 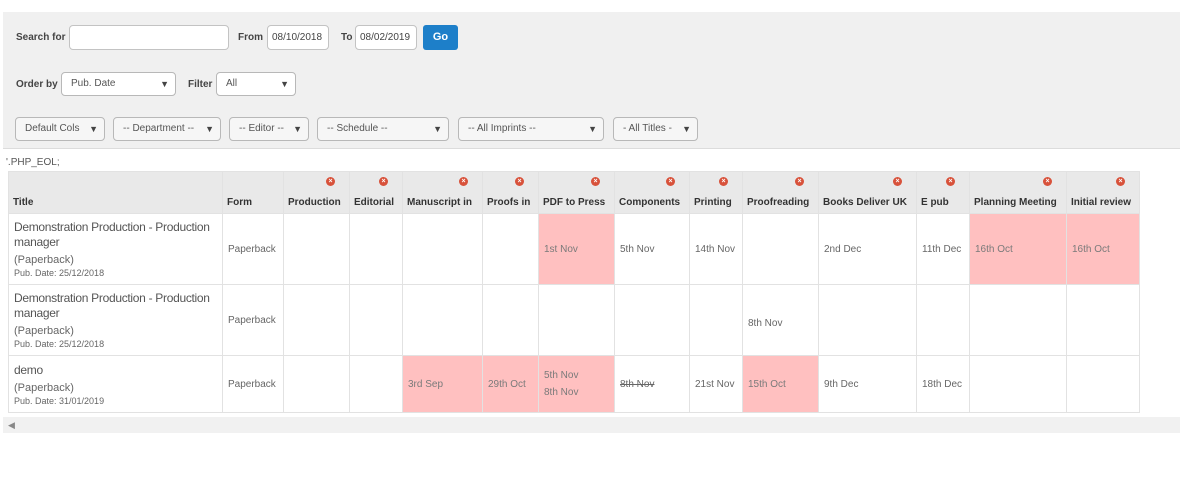 I want to click on schedule-select: -- Schedule -- ▼, so click(x=383, y=129).